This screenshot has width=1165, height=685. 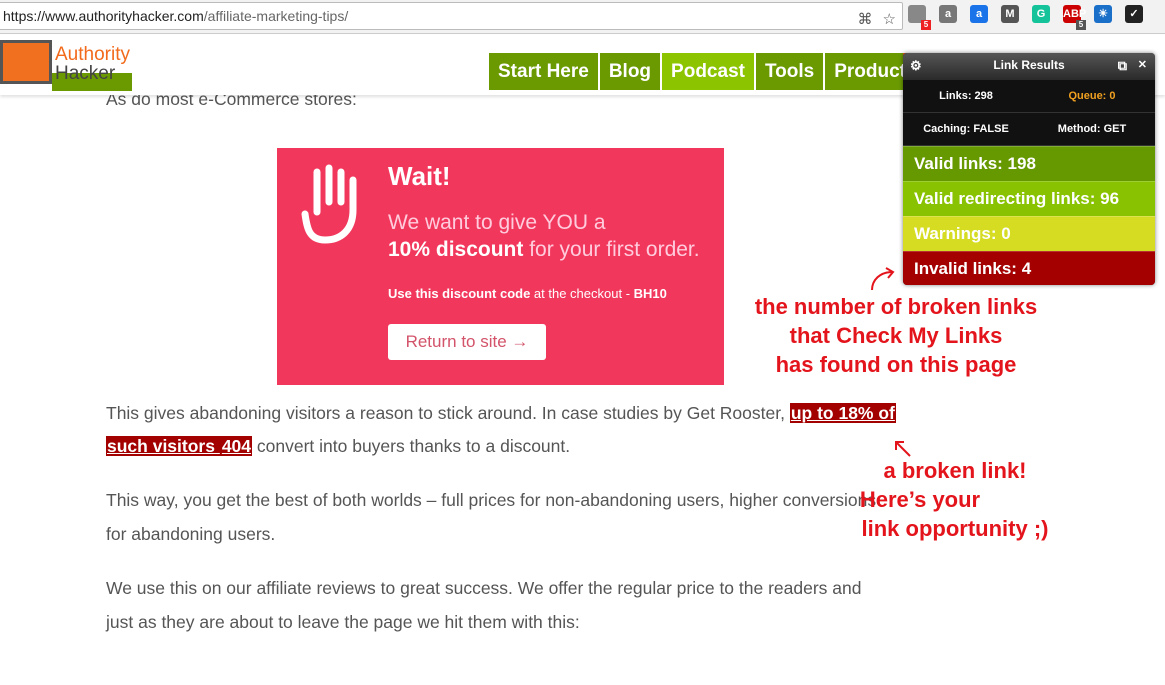 What do you see at coordinates (1029, 163) in the screenshot?
I see `stat-row: Valid links: 198` at bounding box center [1029, 163].